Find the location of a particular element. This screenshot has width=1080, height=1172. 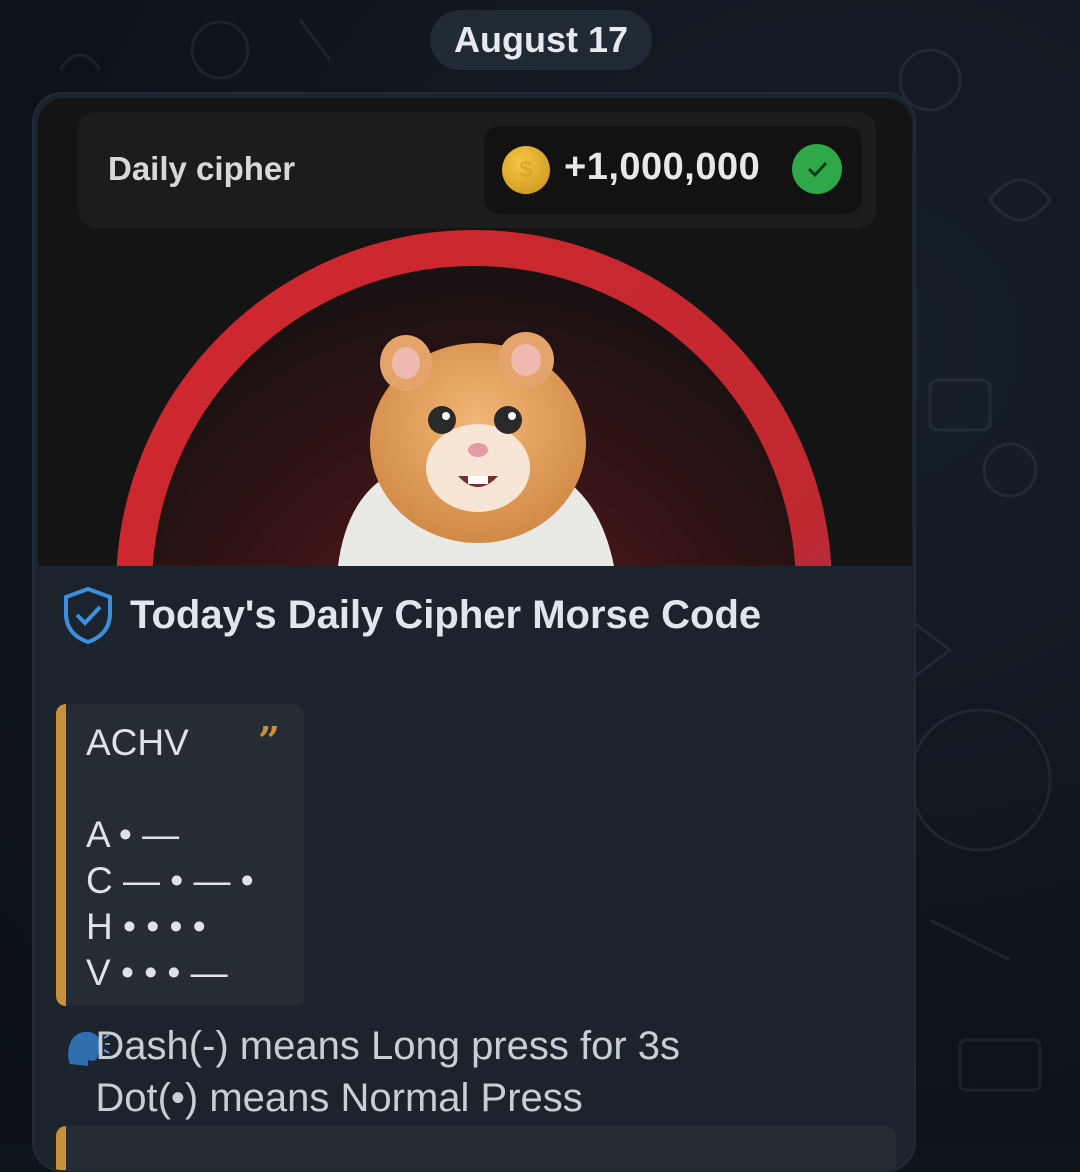

wallpaper-doodles-top is located at coordinates (195, 49).